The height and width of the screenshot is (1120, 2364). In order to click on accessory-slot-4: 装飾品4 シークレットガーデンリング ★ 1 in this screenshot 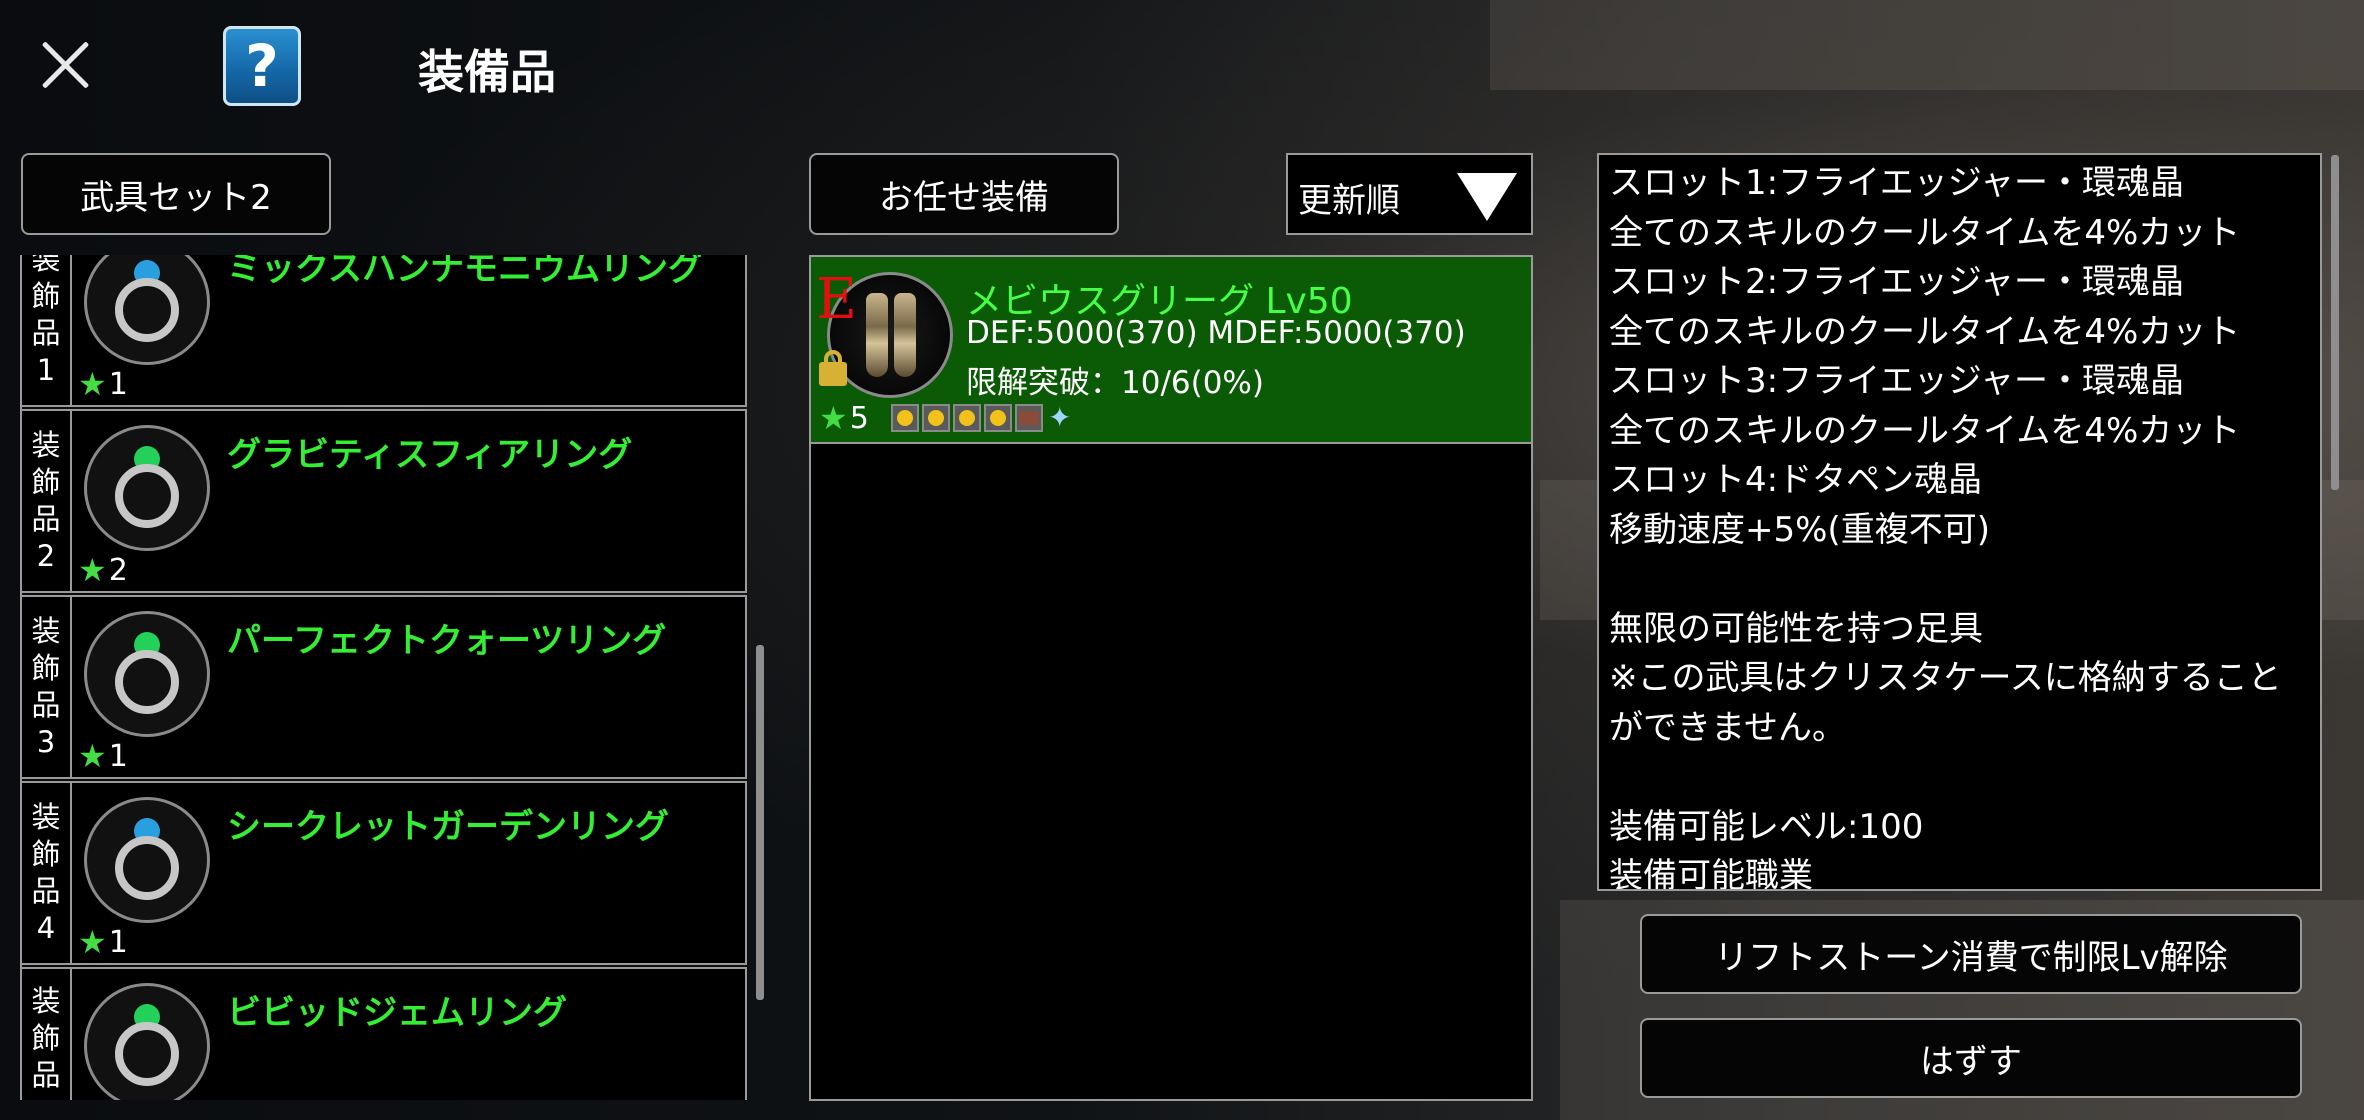, I will do `click(384, 873)`.